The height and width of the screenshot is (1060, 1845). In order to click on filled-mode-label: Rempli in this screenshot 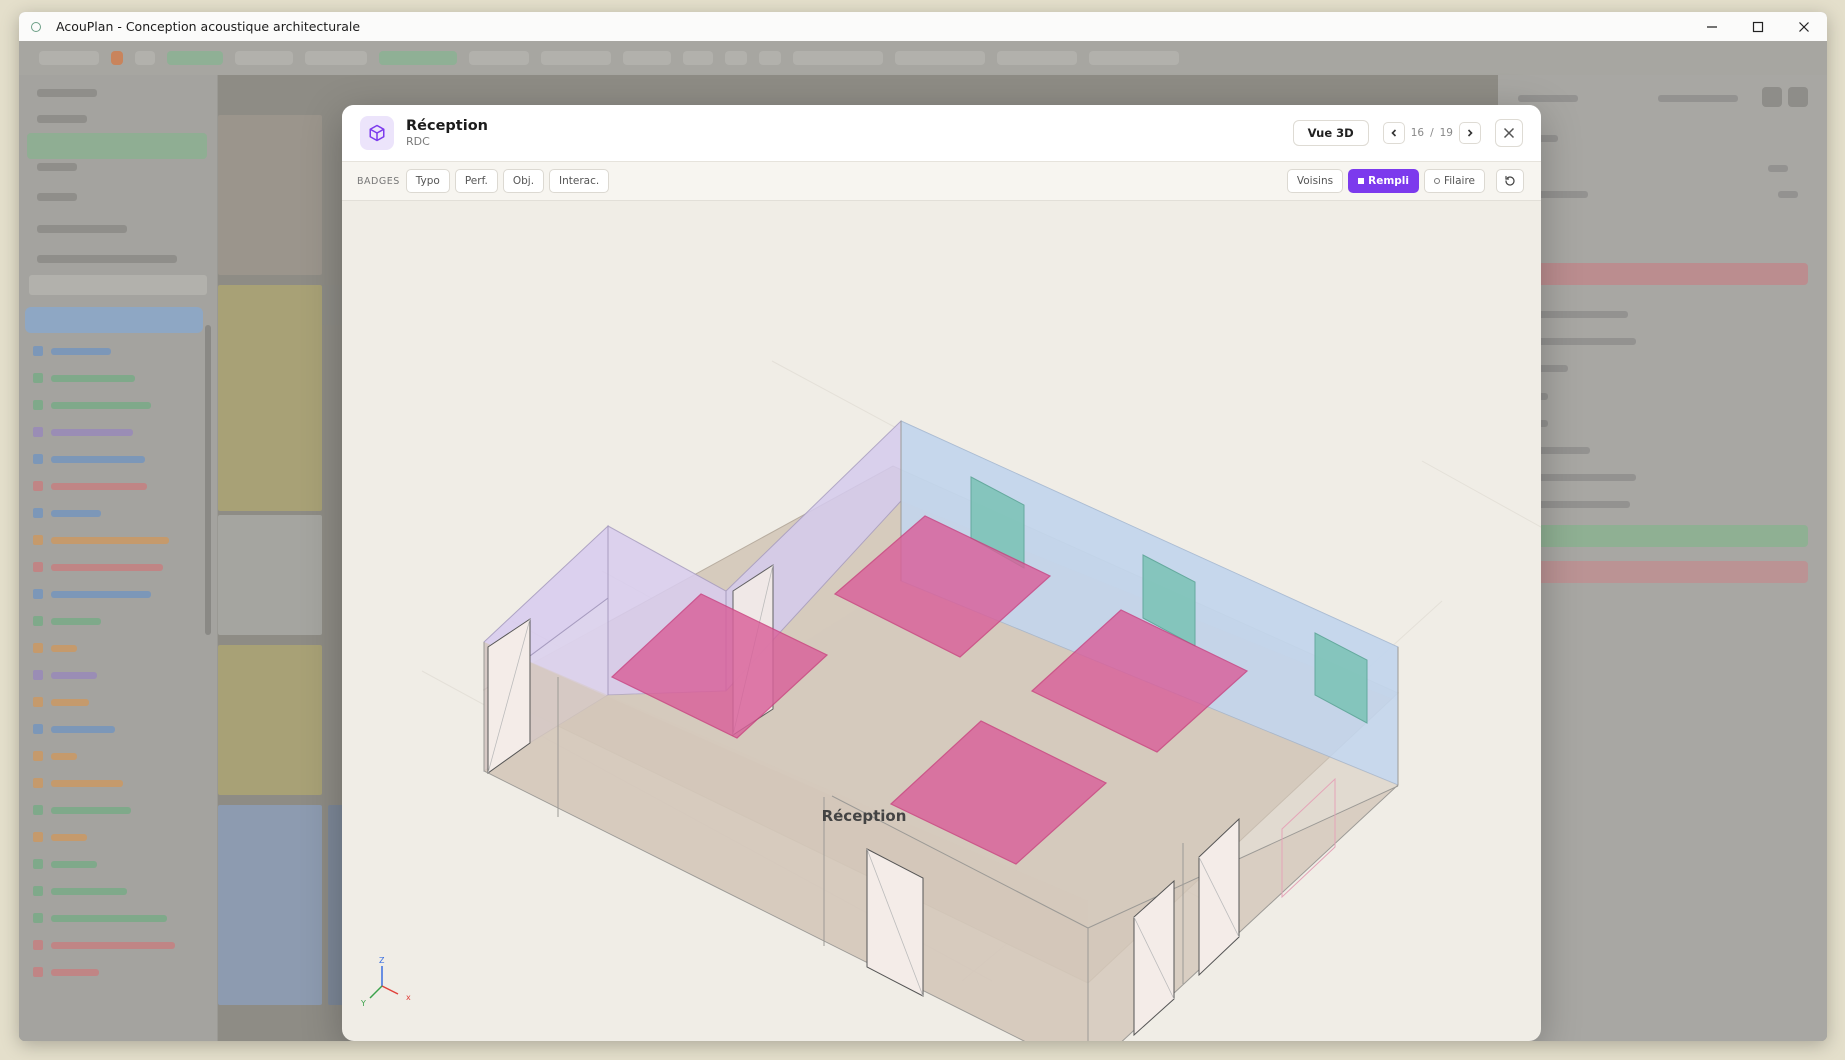, I will do `click(1388, 181)`.